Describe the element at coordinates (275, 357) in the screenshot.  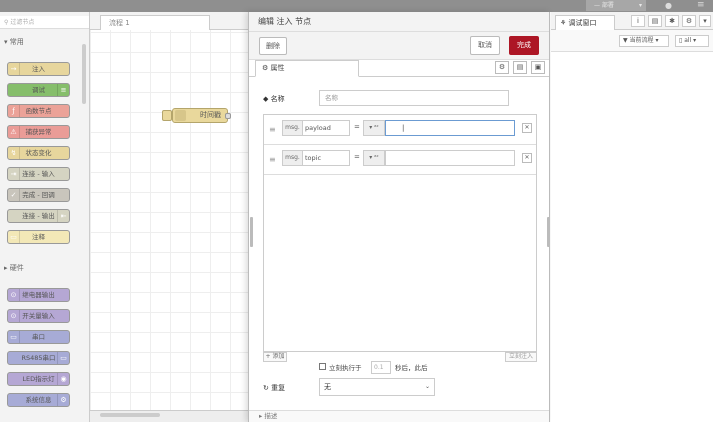
I see `add-property-button: + 添加` at that location.